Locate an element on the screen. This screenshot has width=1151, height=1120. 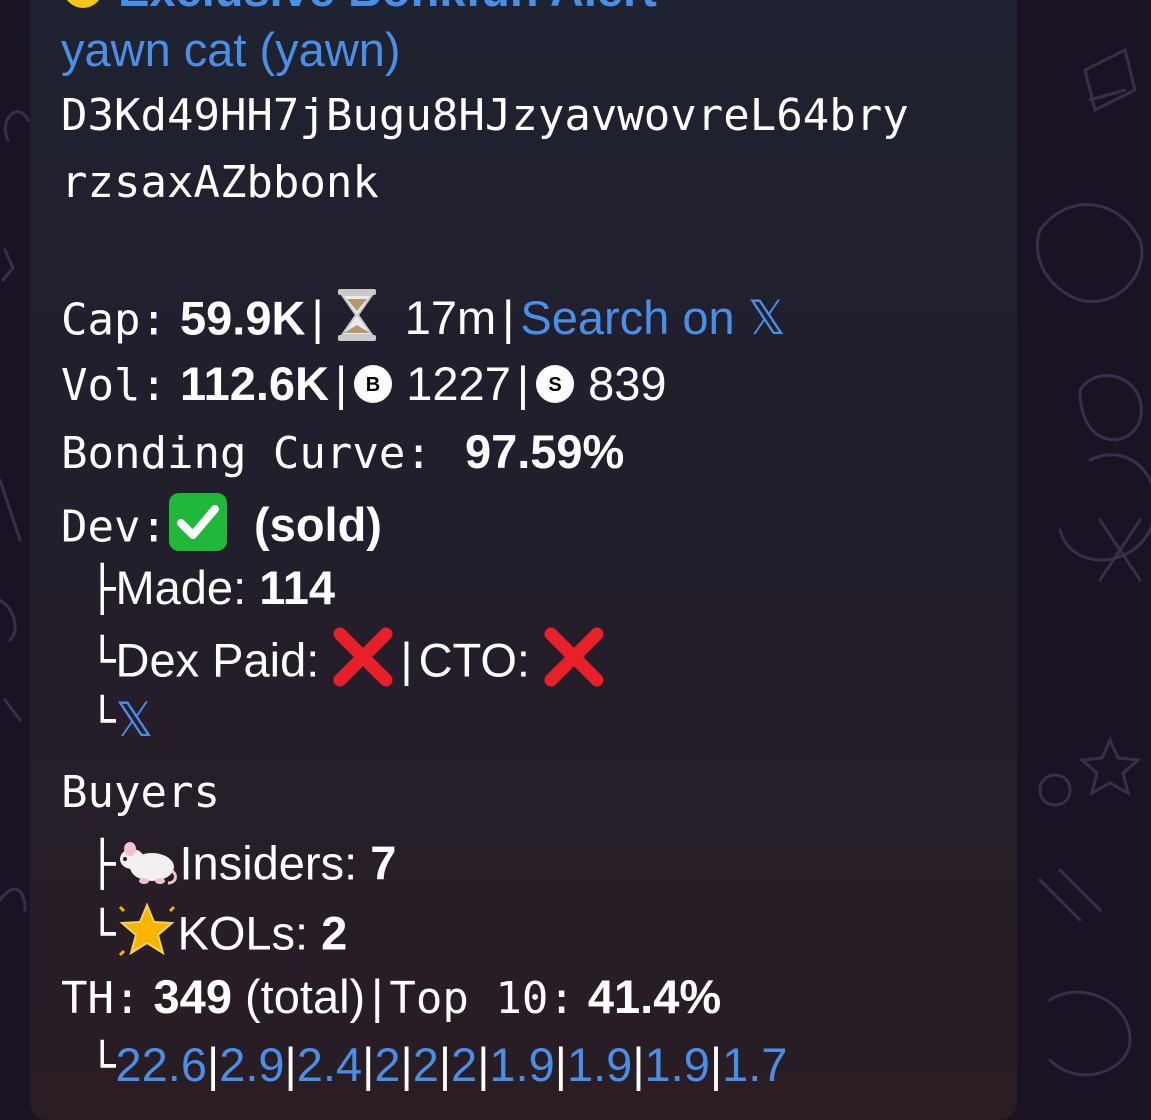
top10-value: 41.4% is located at coordinates (654, 996).